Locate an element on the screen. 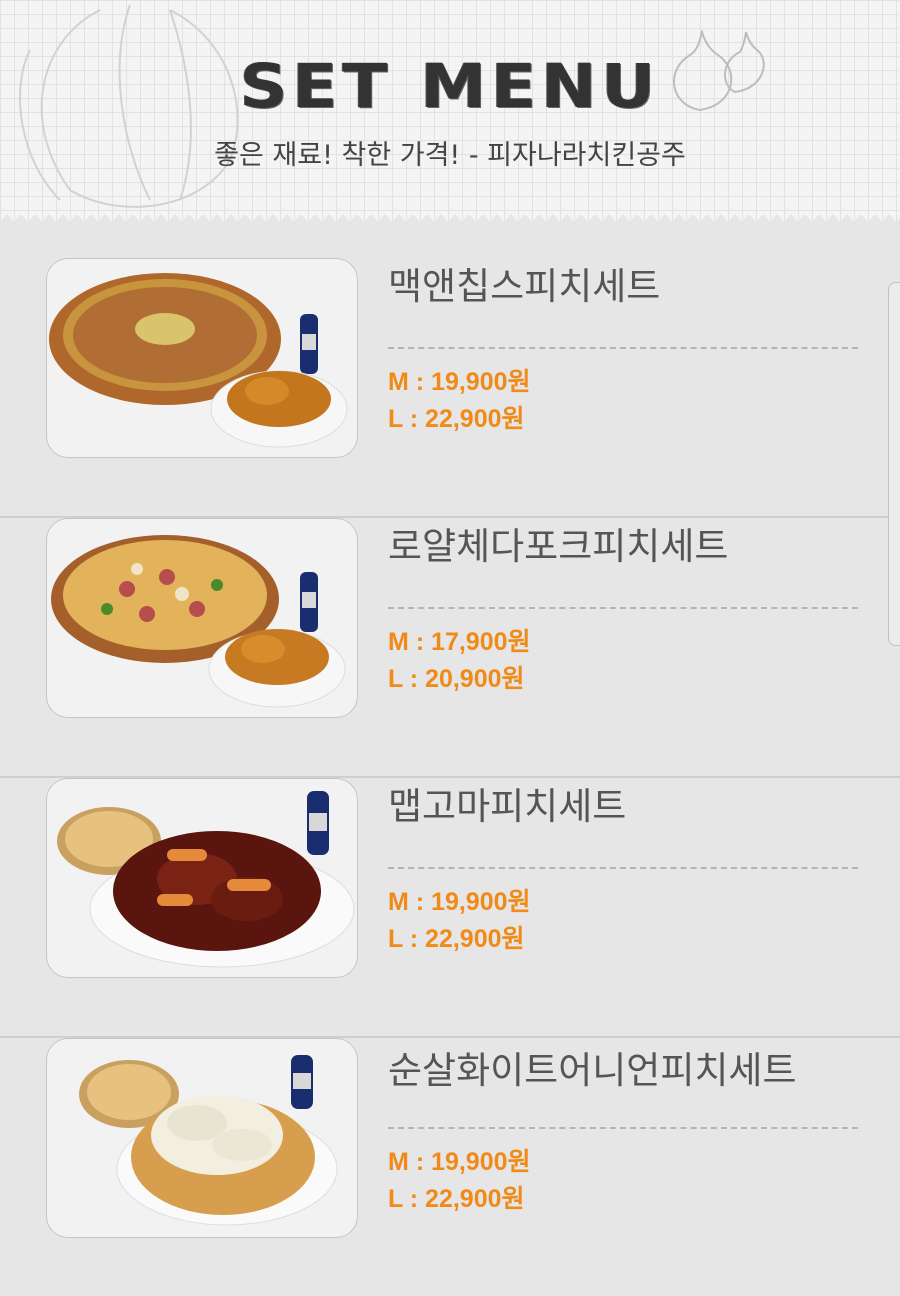 This screenshot has width=900, height=1296. item-name: 순살화이트어니언피치세트 is located at coordinates (592, 1070).